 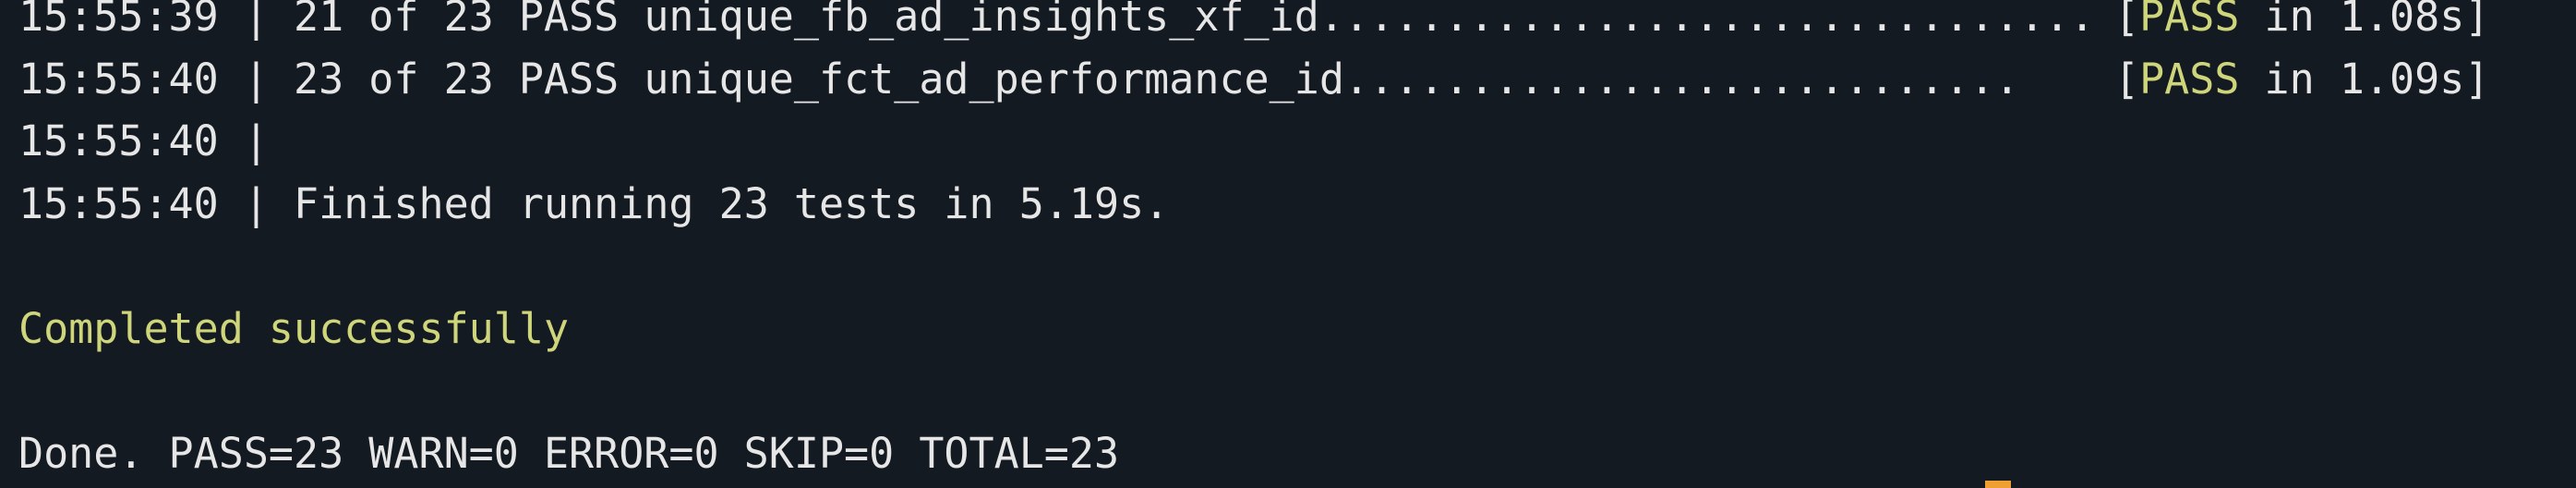 What do you see at coordinates (1998, 485) in the screenshot?
I see `cursor-indicator` at bounding box center [1998, 485].